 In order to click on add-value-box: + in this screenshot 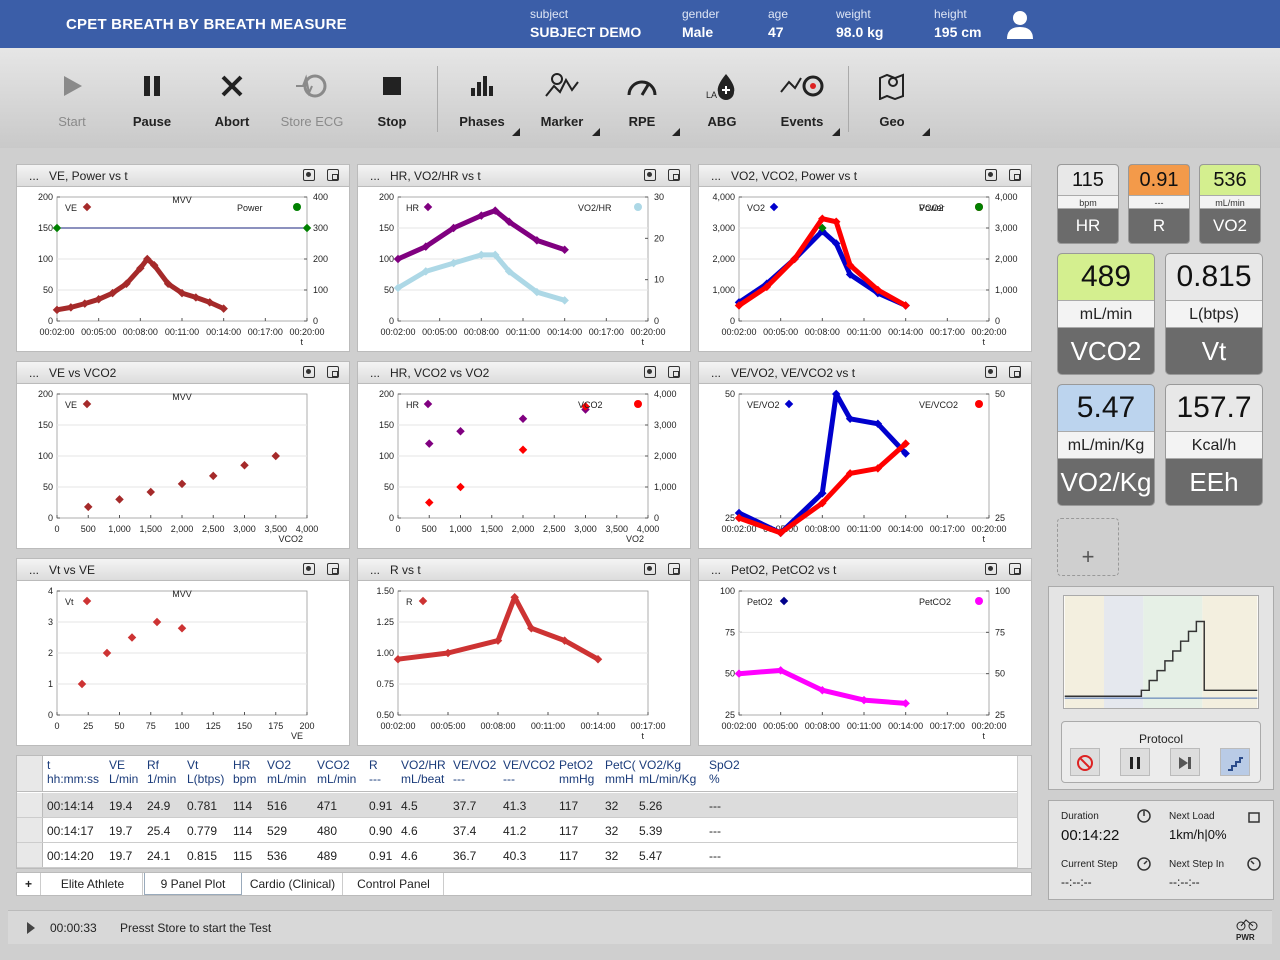, I will do `click(1088, 547)`.